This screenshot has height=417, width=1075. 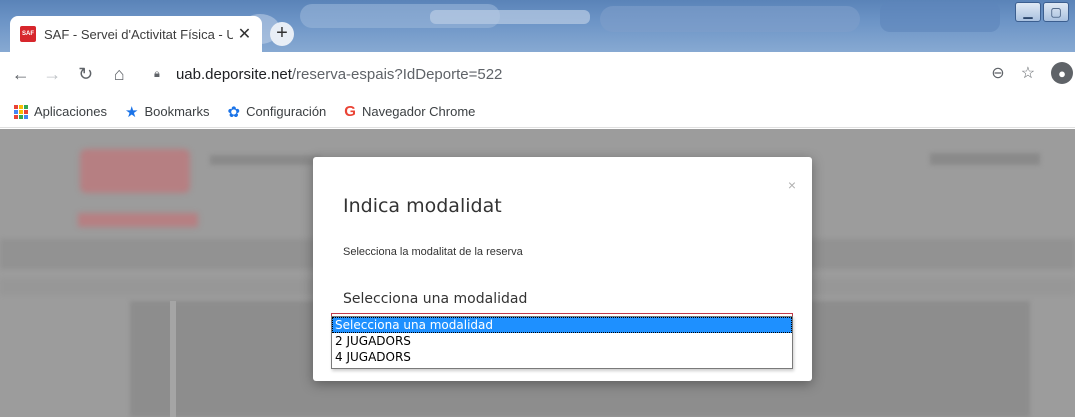 I want to click on bookmark-star-icon: ☆, so click(x=1028, y=73).